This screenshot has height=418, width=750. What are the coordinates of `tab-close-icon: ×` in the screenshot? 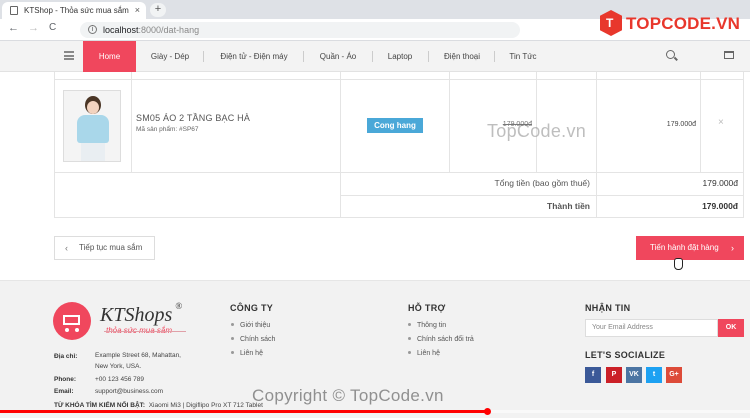 It's located at (137, 10).